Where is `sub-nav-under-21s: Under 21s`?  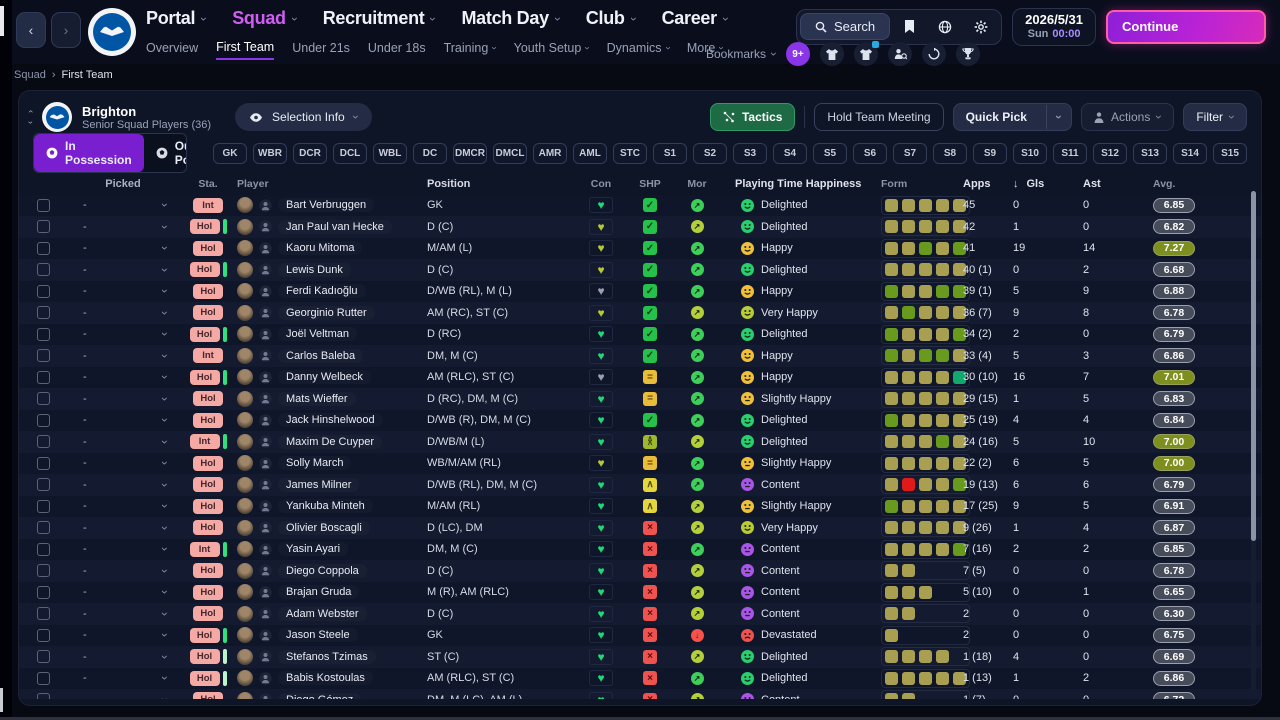 sub-nav-under-21s: Under 21s is located at coordinates (321, 50).